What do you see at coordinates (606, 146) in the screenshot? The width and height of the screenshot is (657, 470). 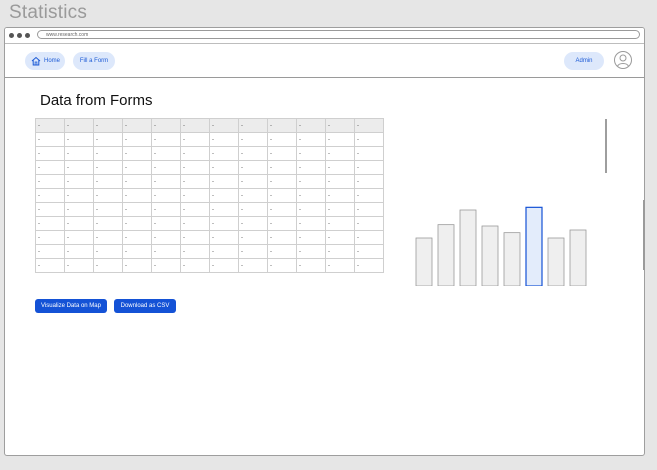 I see `scrollbar-thumb` at bounding box center [606, 146].